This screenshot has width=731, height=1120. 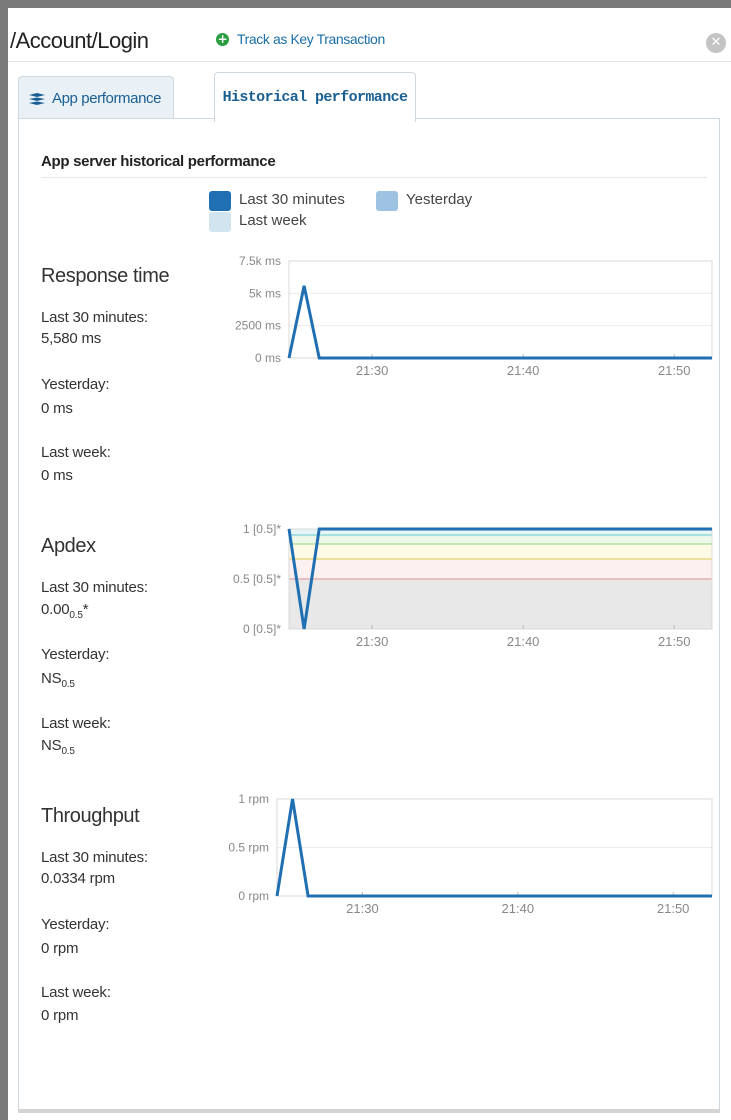 What do you see at coordinates (716, 43) in the screenshot?
I see `close-icon: ✕` at bounding box center [716, 43].